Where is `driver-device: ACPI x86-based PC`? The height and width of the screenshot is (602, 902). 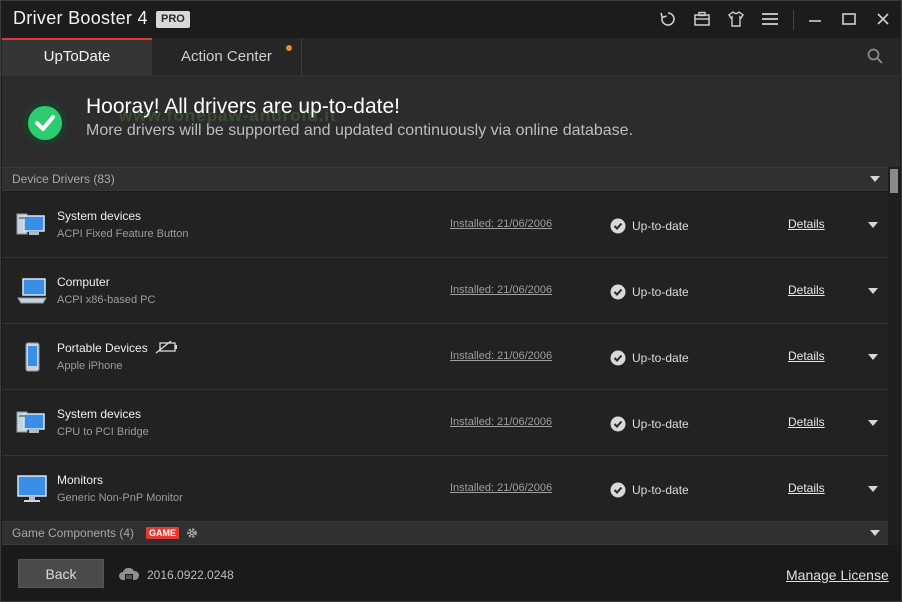 driver-device: ACPI x86-based PC is located at coordinates (106, 300).